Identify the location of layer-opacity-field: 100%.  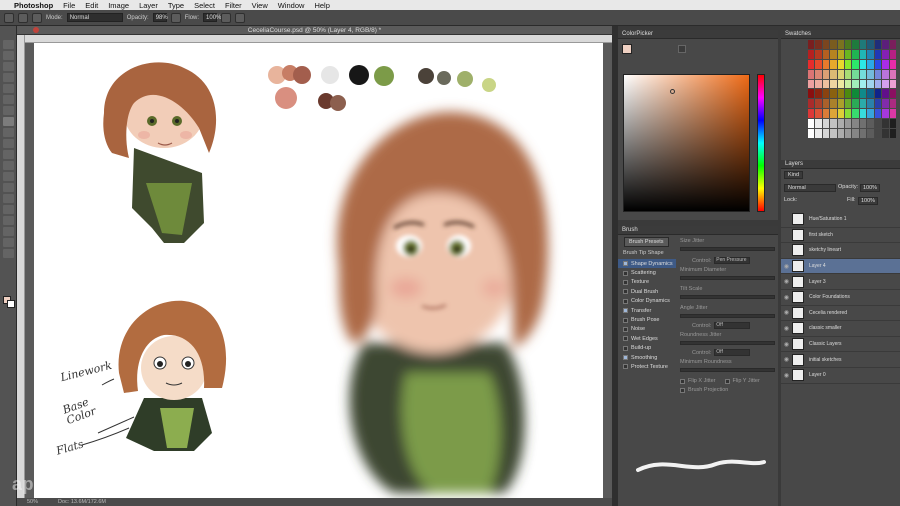
(870, 188).